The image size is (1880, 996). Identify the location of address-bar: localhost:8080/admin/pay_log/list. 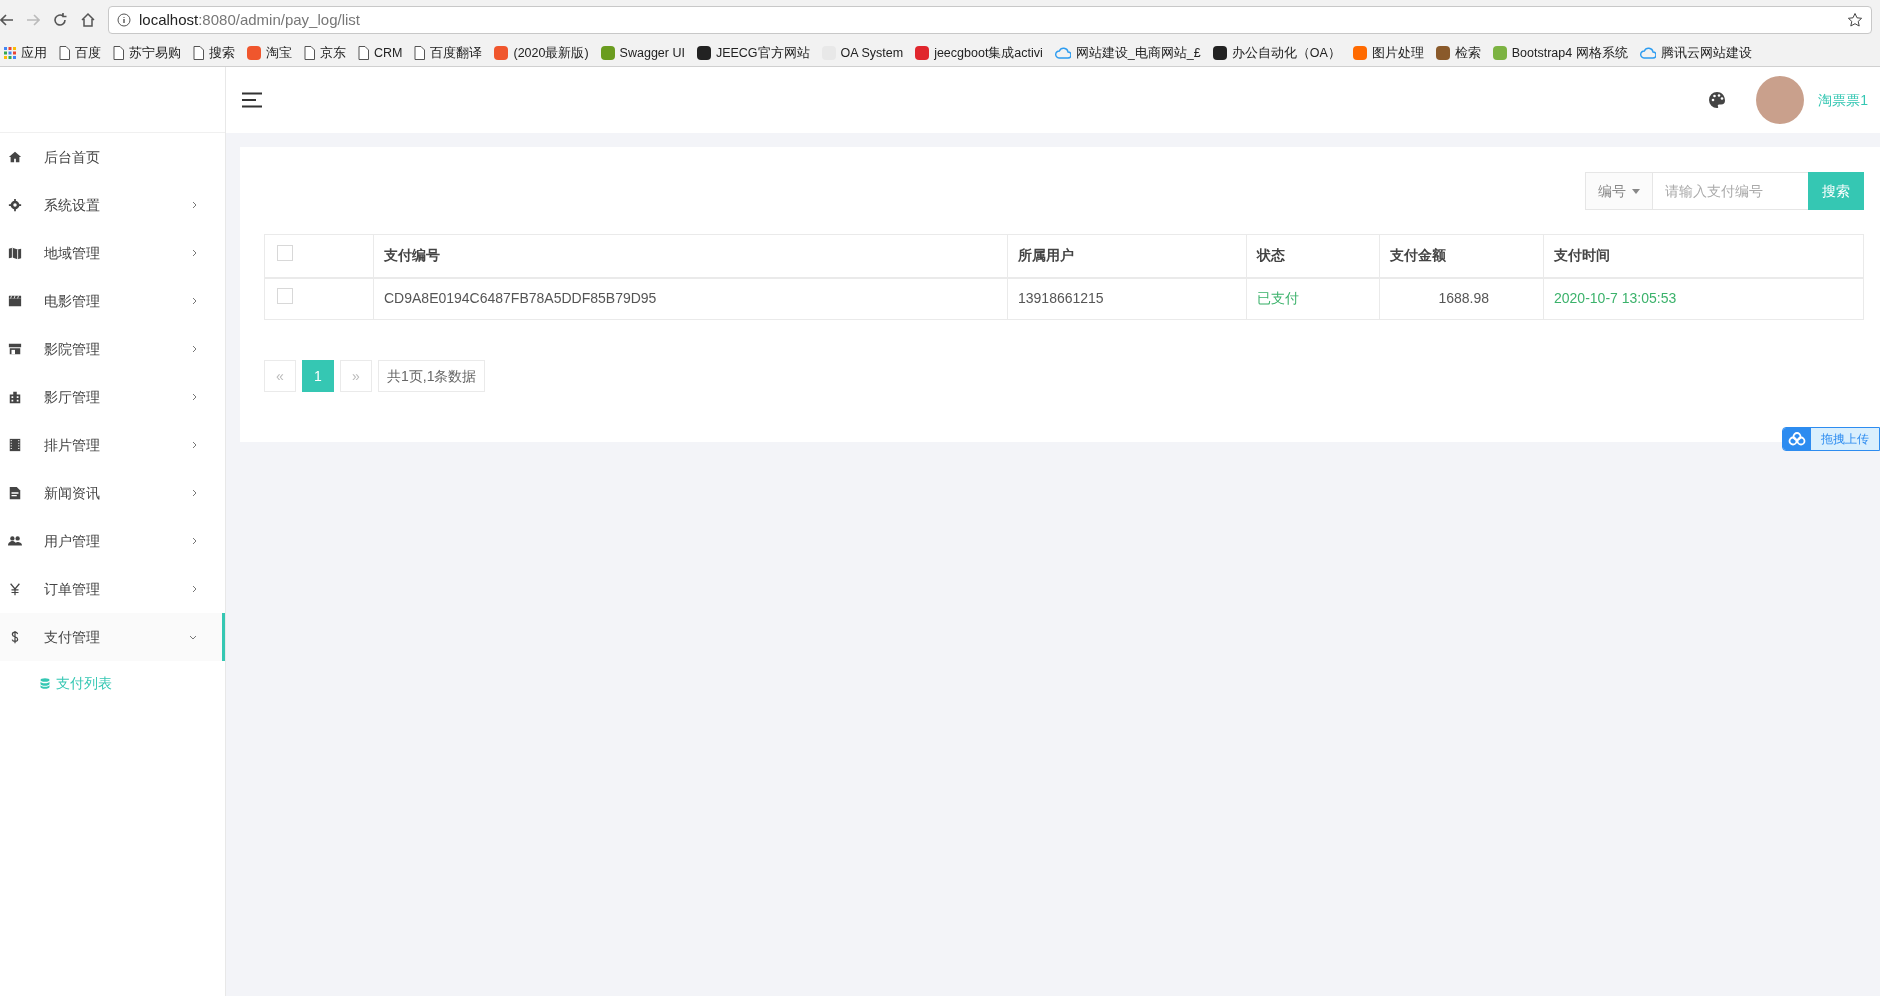
(990, 20).